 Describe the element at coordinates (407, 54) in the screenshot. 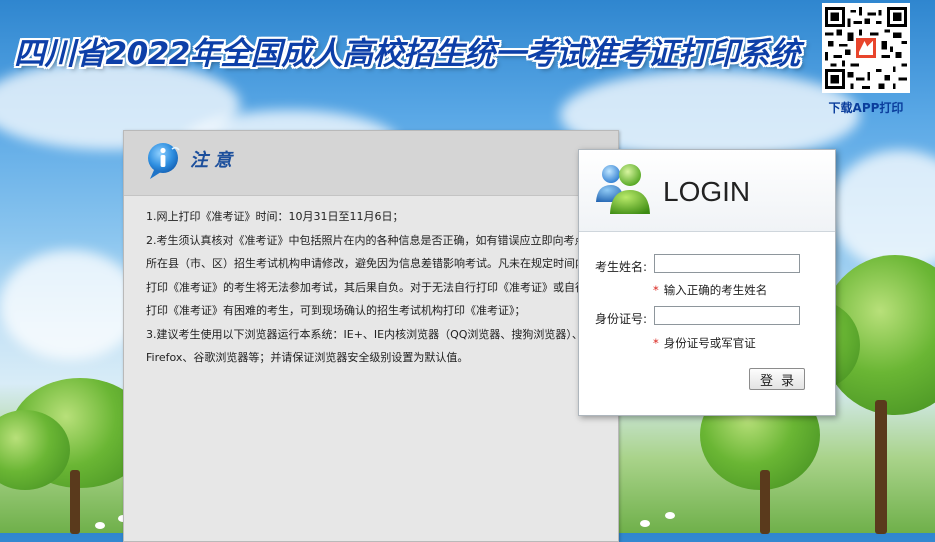

I see `page-title: 四川省2022年全国成人高校招生统一考试准考证打印系统` at that location.